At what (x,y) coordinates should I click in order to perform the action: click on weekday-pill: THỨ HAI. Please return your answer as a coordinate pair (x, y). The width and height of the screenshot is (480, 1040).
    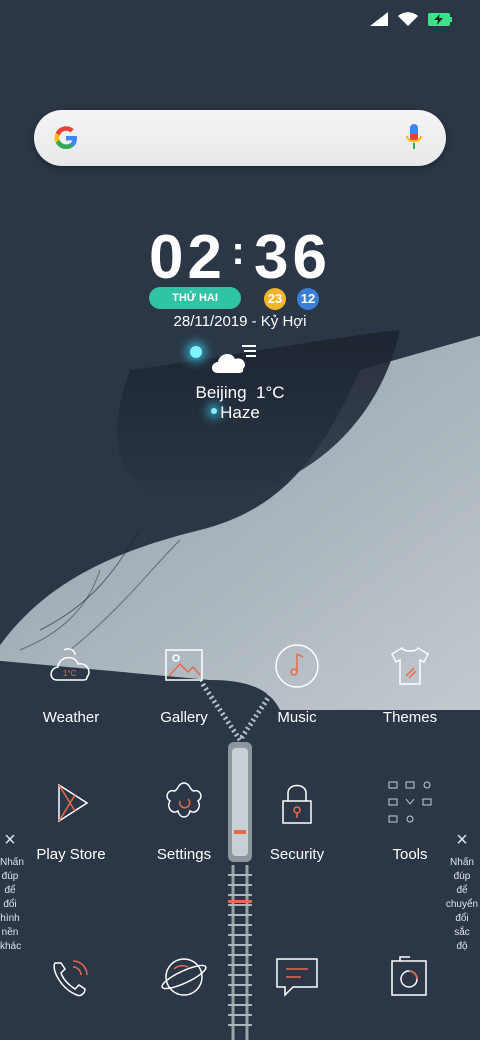
    Looking at the image, I should click on (195, 298).